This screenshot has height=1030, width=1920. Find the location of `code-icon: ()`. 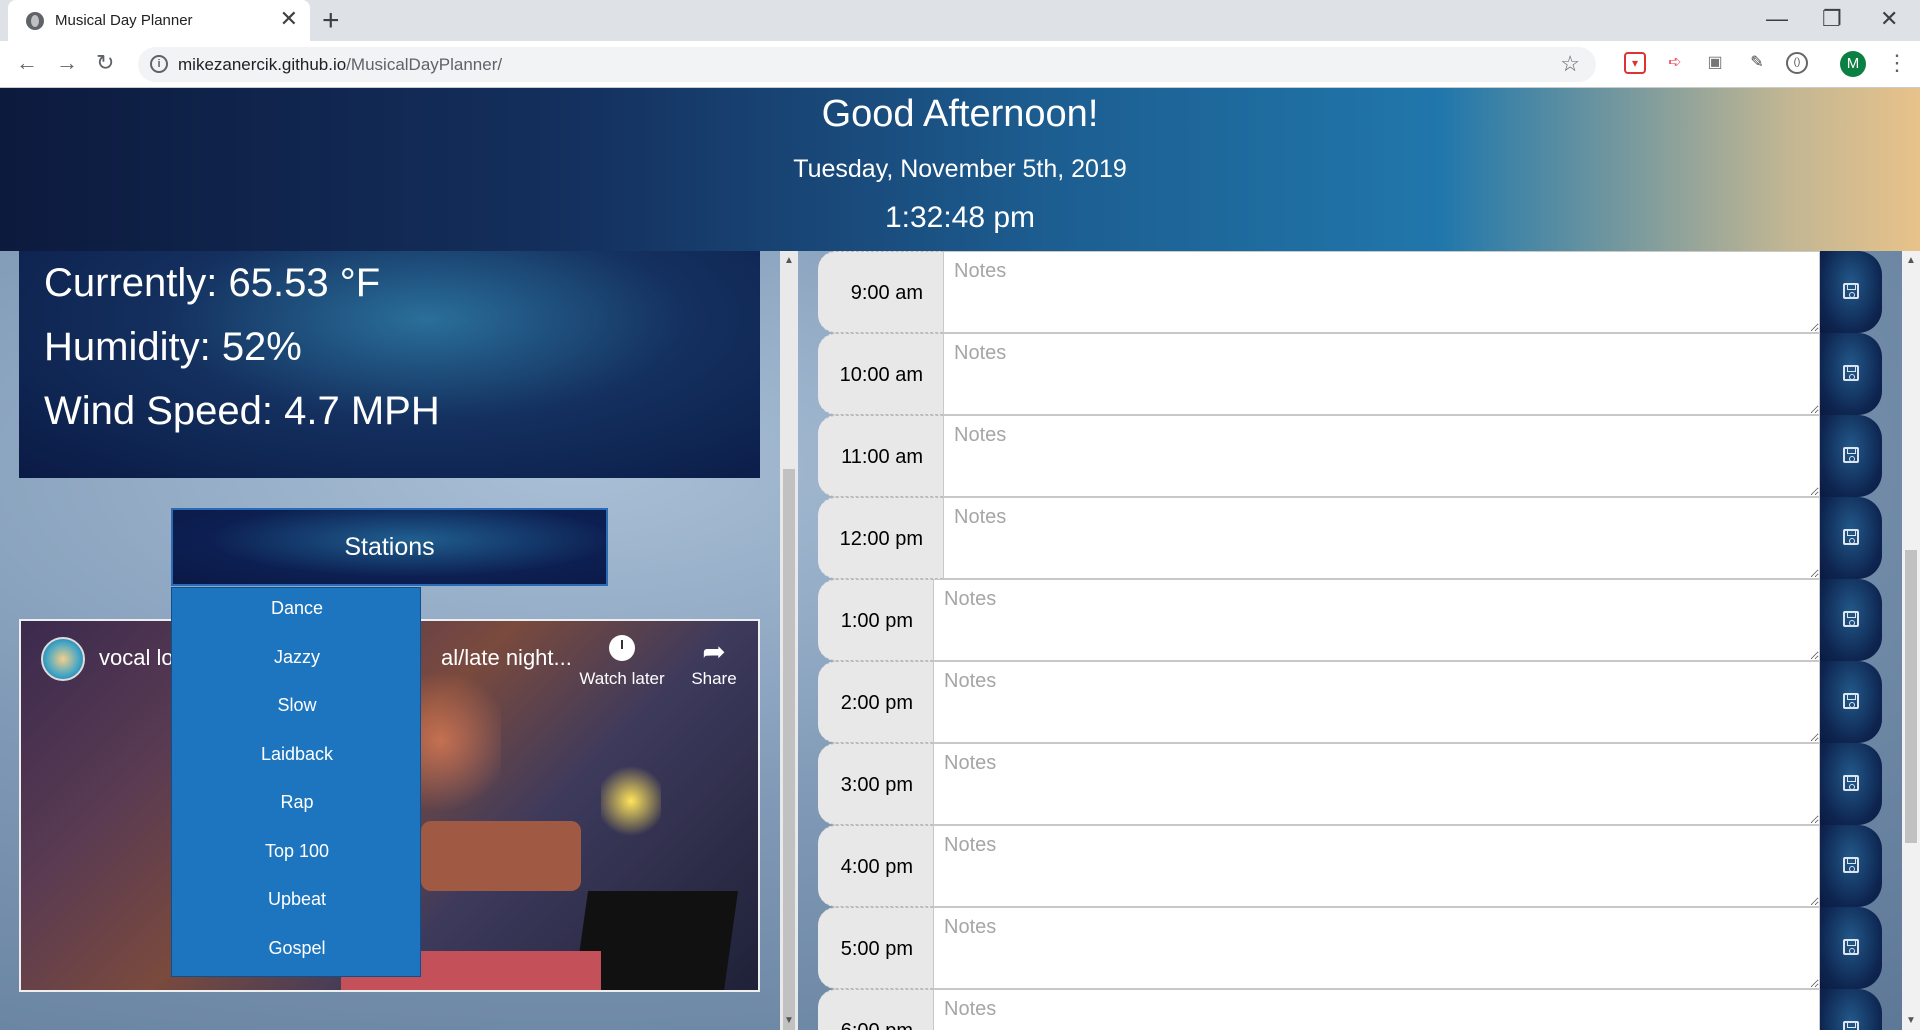

code-icon: () is located at coordinates (1797, 63).